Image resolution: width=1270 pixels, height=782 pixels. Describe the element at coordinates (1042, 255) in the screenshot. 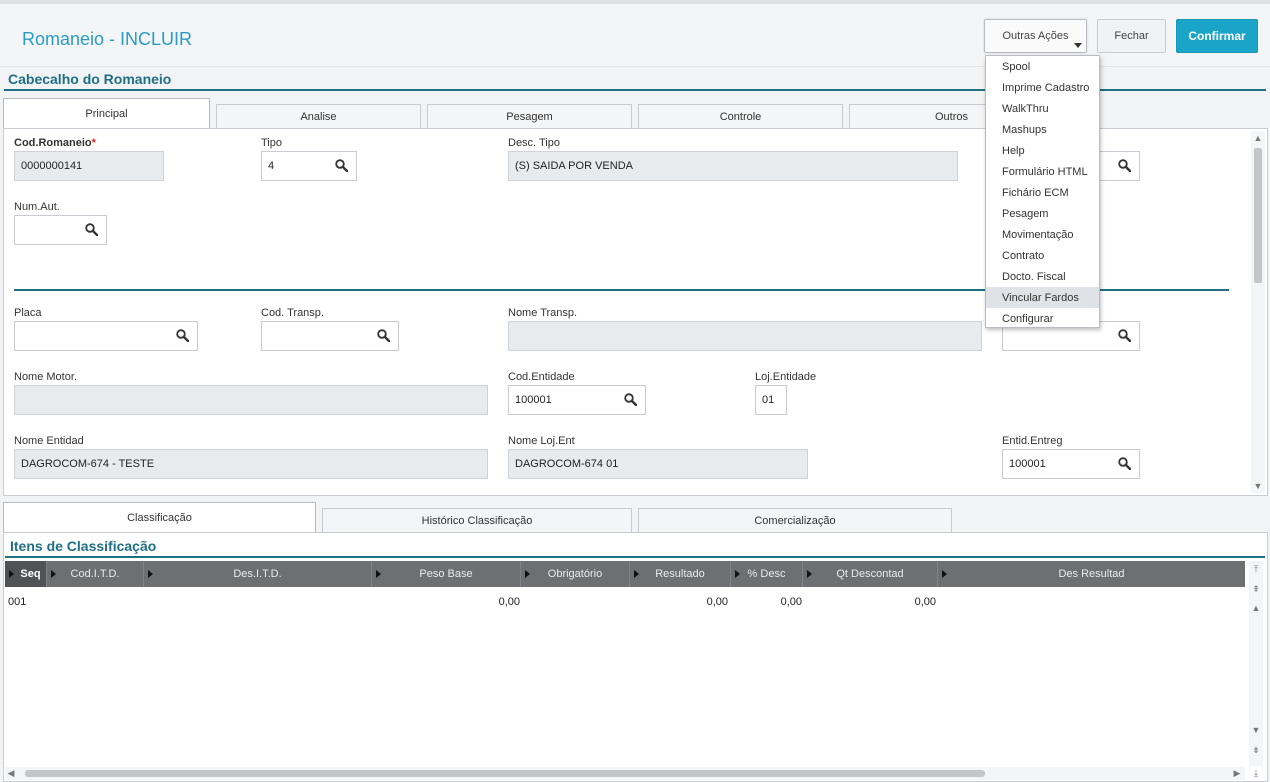

I see `menu-item-contrato: Contrato` at that location.